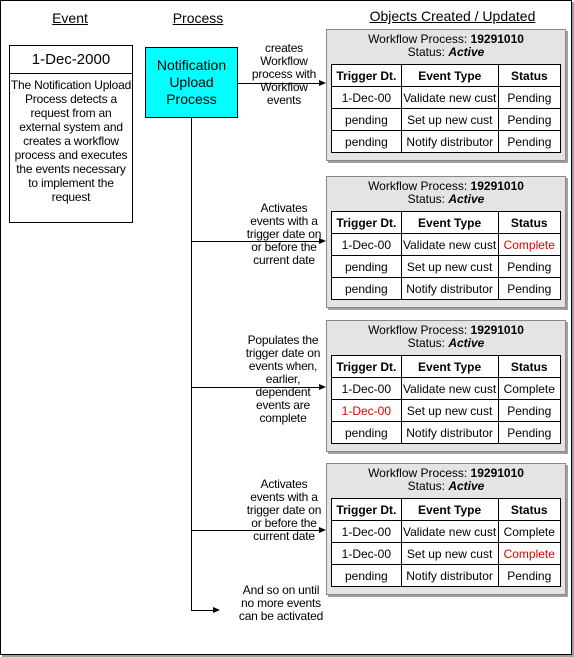  Describe the element at coordinates (452, 16) in the screenshot. I see `objects-column-header: Objects Created / Updated` at that location.